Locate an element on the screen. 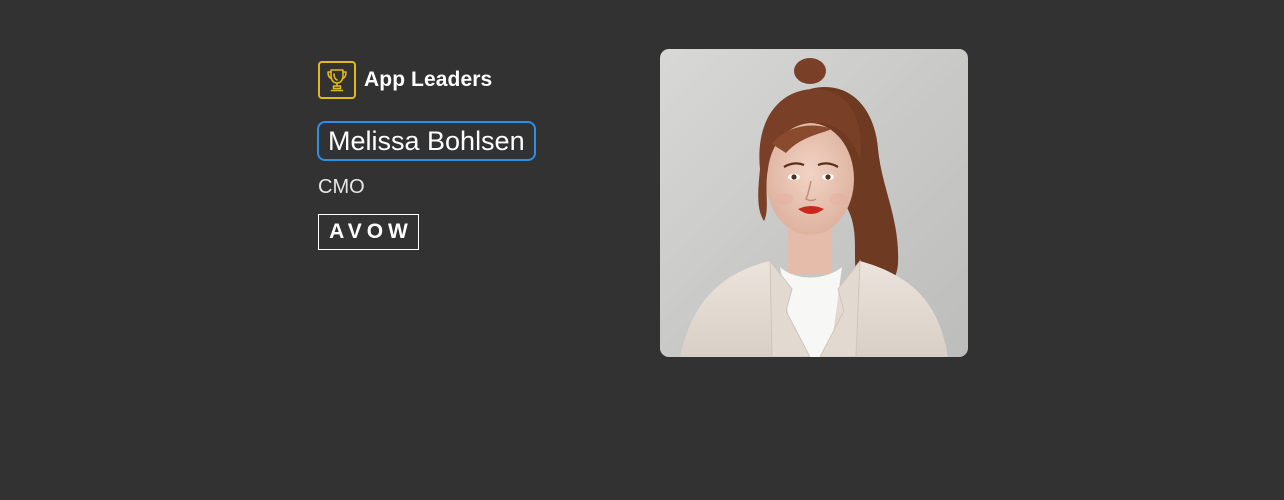  person-name: Melissa Bohlsen is located at coordinates (426, 140).